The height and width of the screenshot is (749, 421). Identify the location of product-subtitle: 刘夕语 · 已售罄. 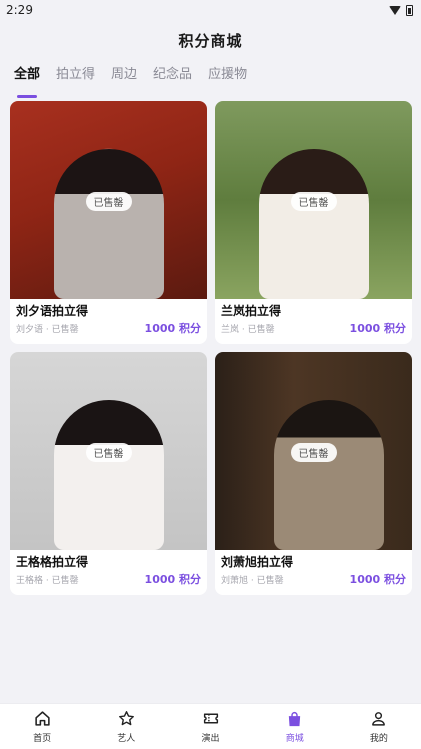
(47, 329).